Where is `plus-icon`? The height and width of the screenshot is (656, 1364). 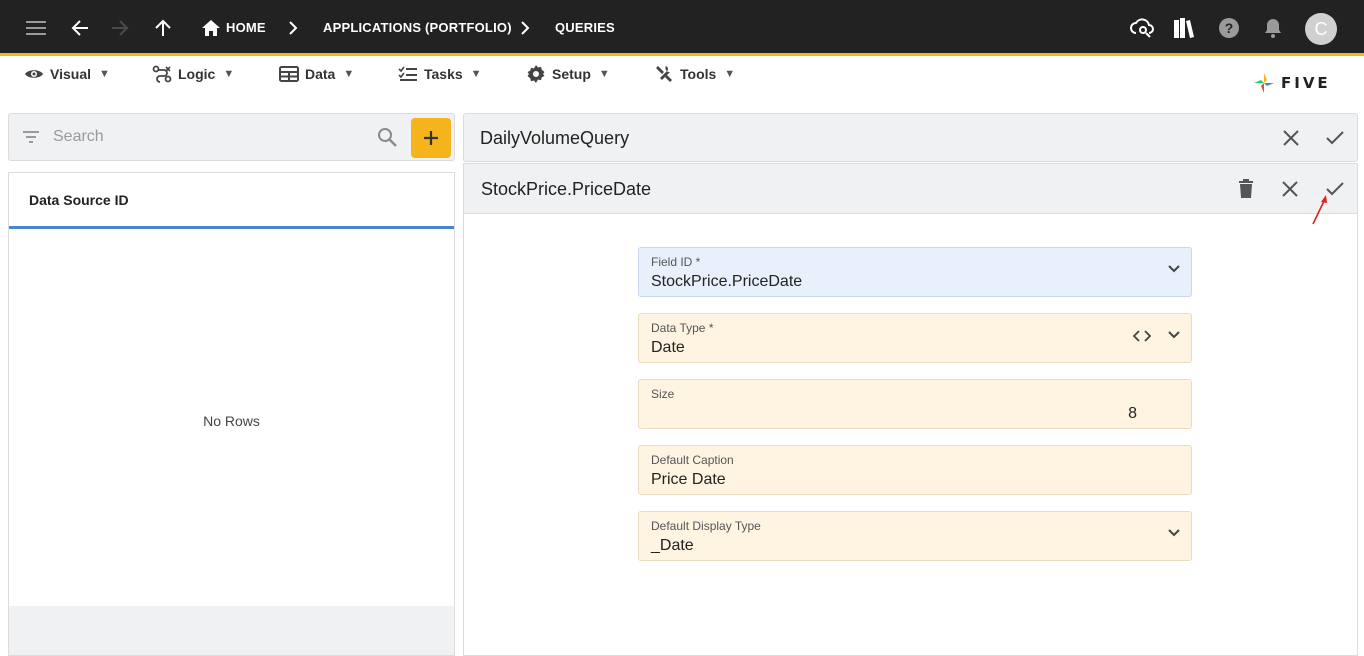 plus-icon is located at coordinates (431, 138).